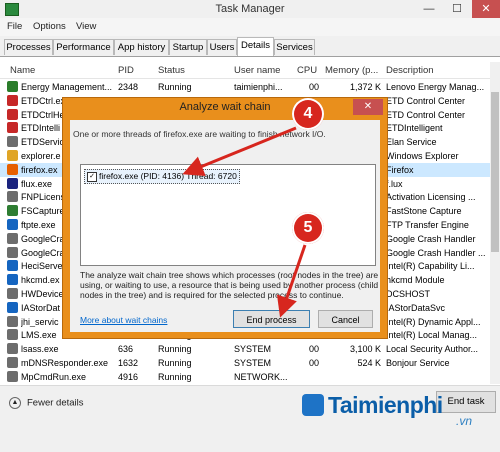 This screenshot has height=452, width=500. What do you see at coordinates (313, 405) in the screenshot?
I see `watermark-logo` at bounding box center [313, 405].